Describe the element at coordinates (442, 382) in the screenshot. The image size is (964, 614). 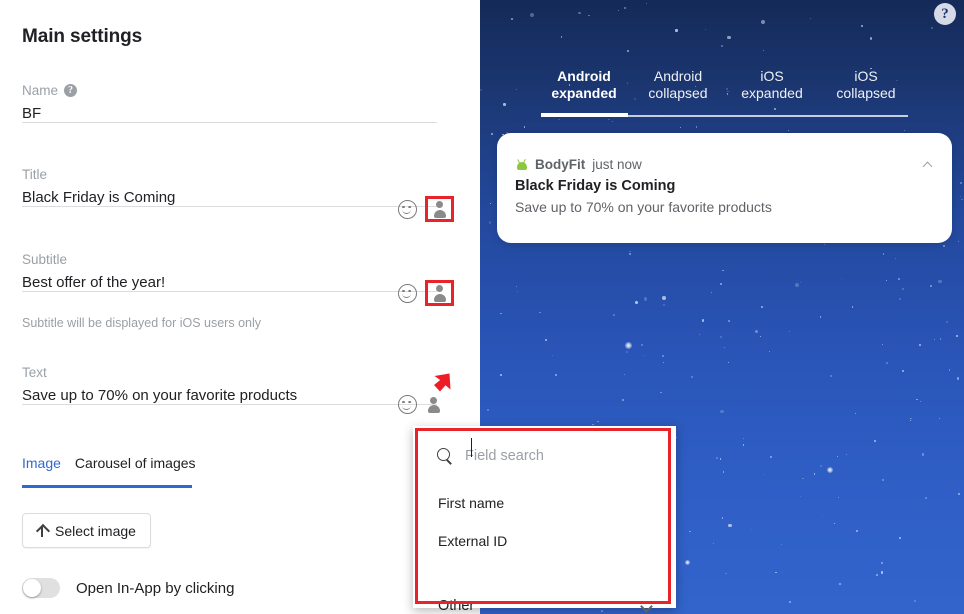
I see `pointer-arrow-icon` at that location.